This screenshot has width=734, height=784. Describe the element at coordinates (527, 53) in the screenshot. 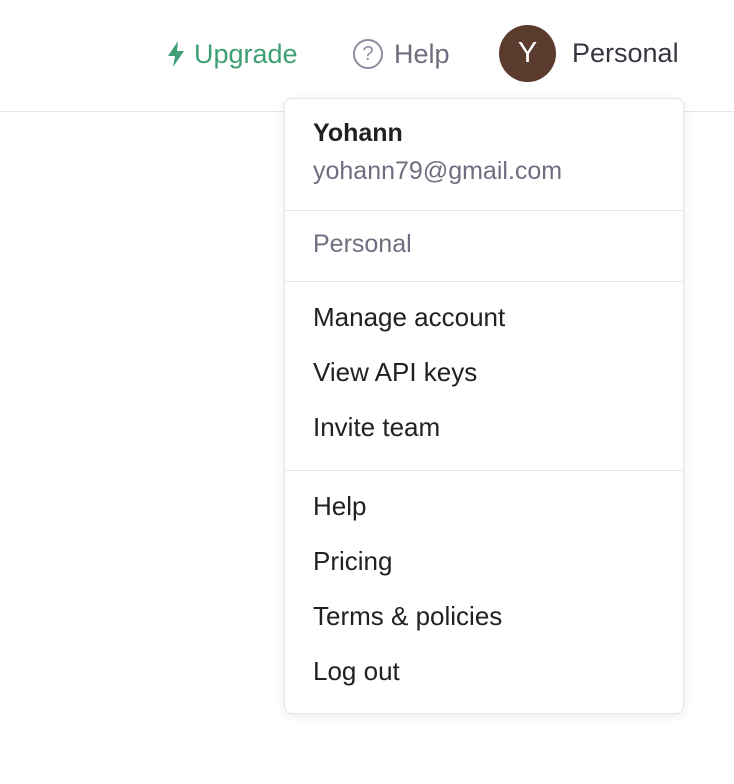

I see `avatar: Y` at that location.